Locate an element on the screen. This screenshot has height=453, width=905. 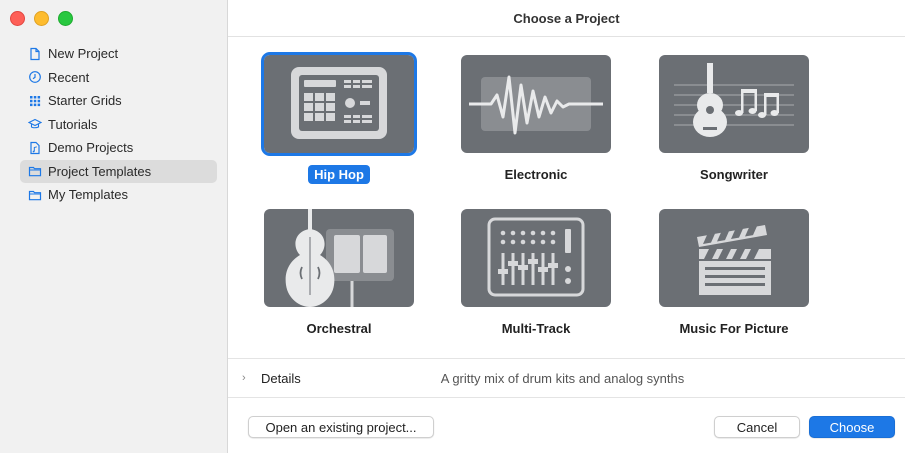
window-title: Choose a Project is located at coordinates (566, 18).